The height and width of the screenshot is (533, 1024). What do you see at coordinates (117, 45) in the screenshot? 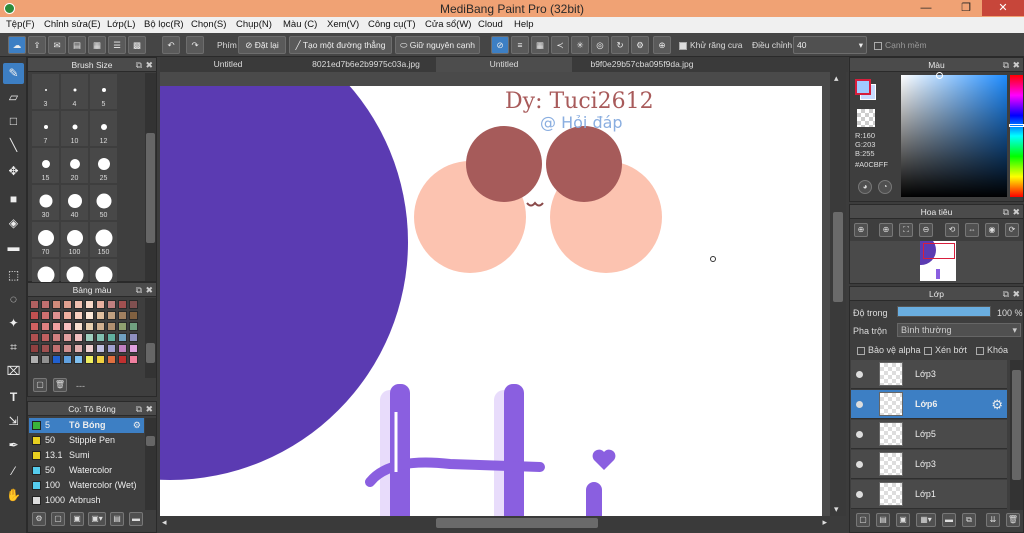
I see `list-icon: ☰` at bounding box center [117, 45].